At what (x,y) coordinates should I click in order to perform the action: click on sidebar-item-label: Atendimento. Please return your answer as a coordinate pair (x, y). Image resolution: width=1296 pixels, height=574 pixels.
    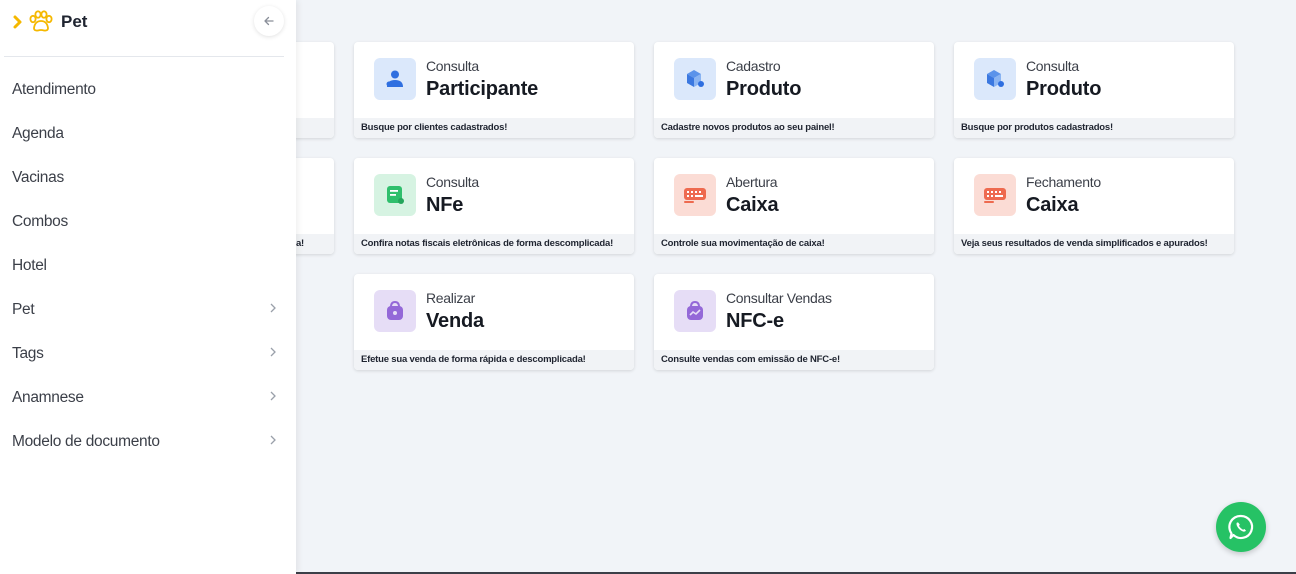
    Looking at the image, I should click on (54, 89).